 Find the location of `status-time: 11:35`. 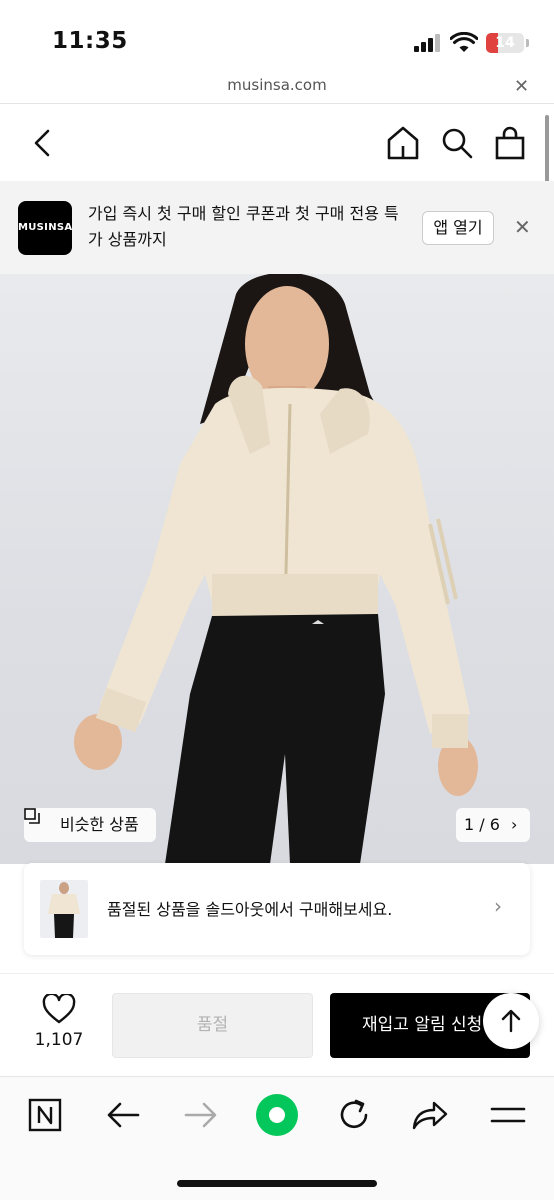

status-time: 11:35 is located at coordinates (90, 41).